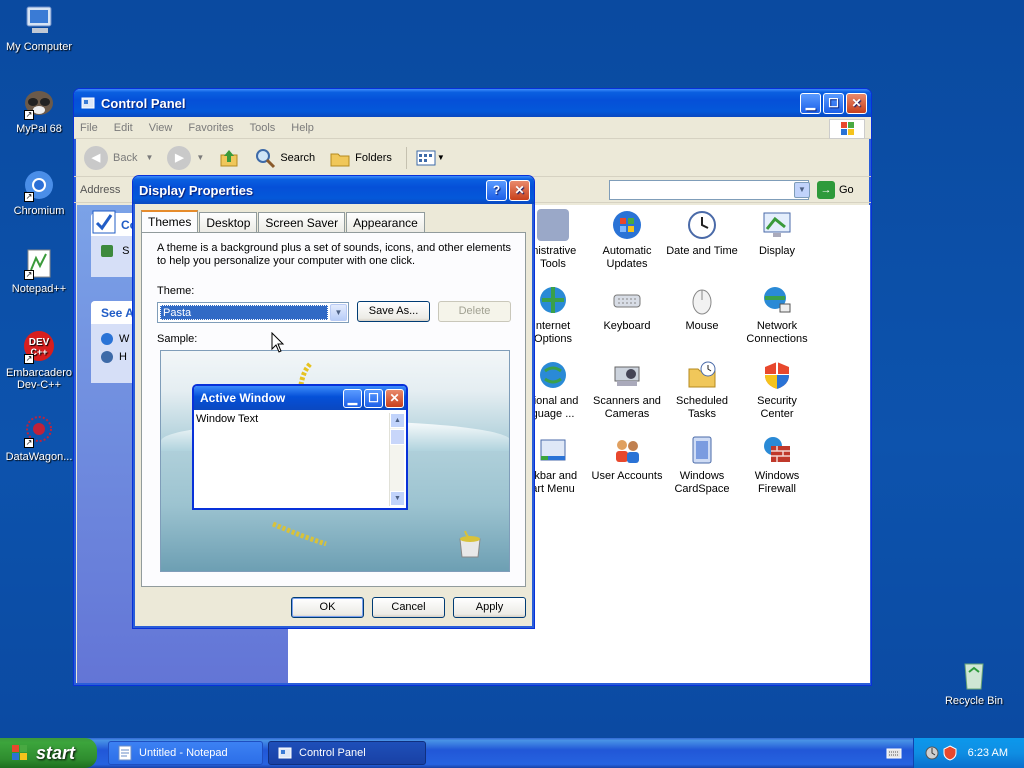 This screenshot has width=1024, height=768. Describe the element at coordinates (39, 192) in the screenshot. I see `desktop-icon-chromium: ↗ Chromium` at that location.